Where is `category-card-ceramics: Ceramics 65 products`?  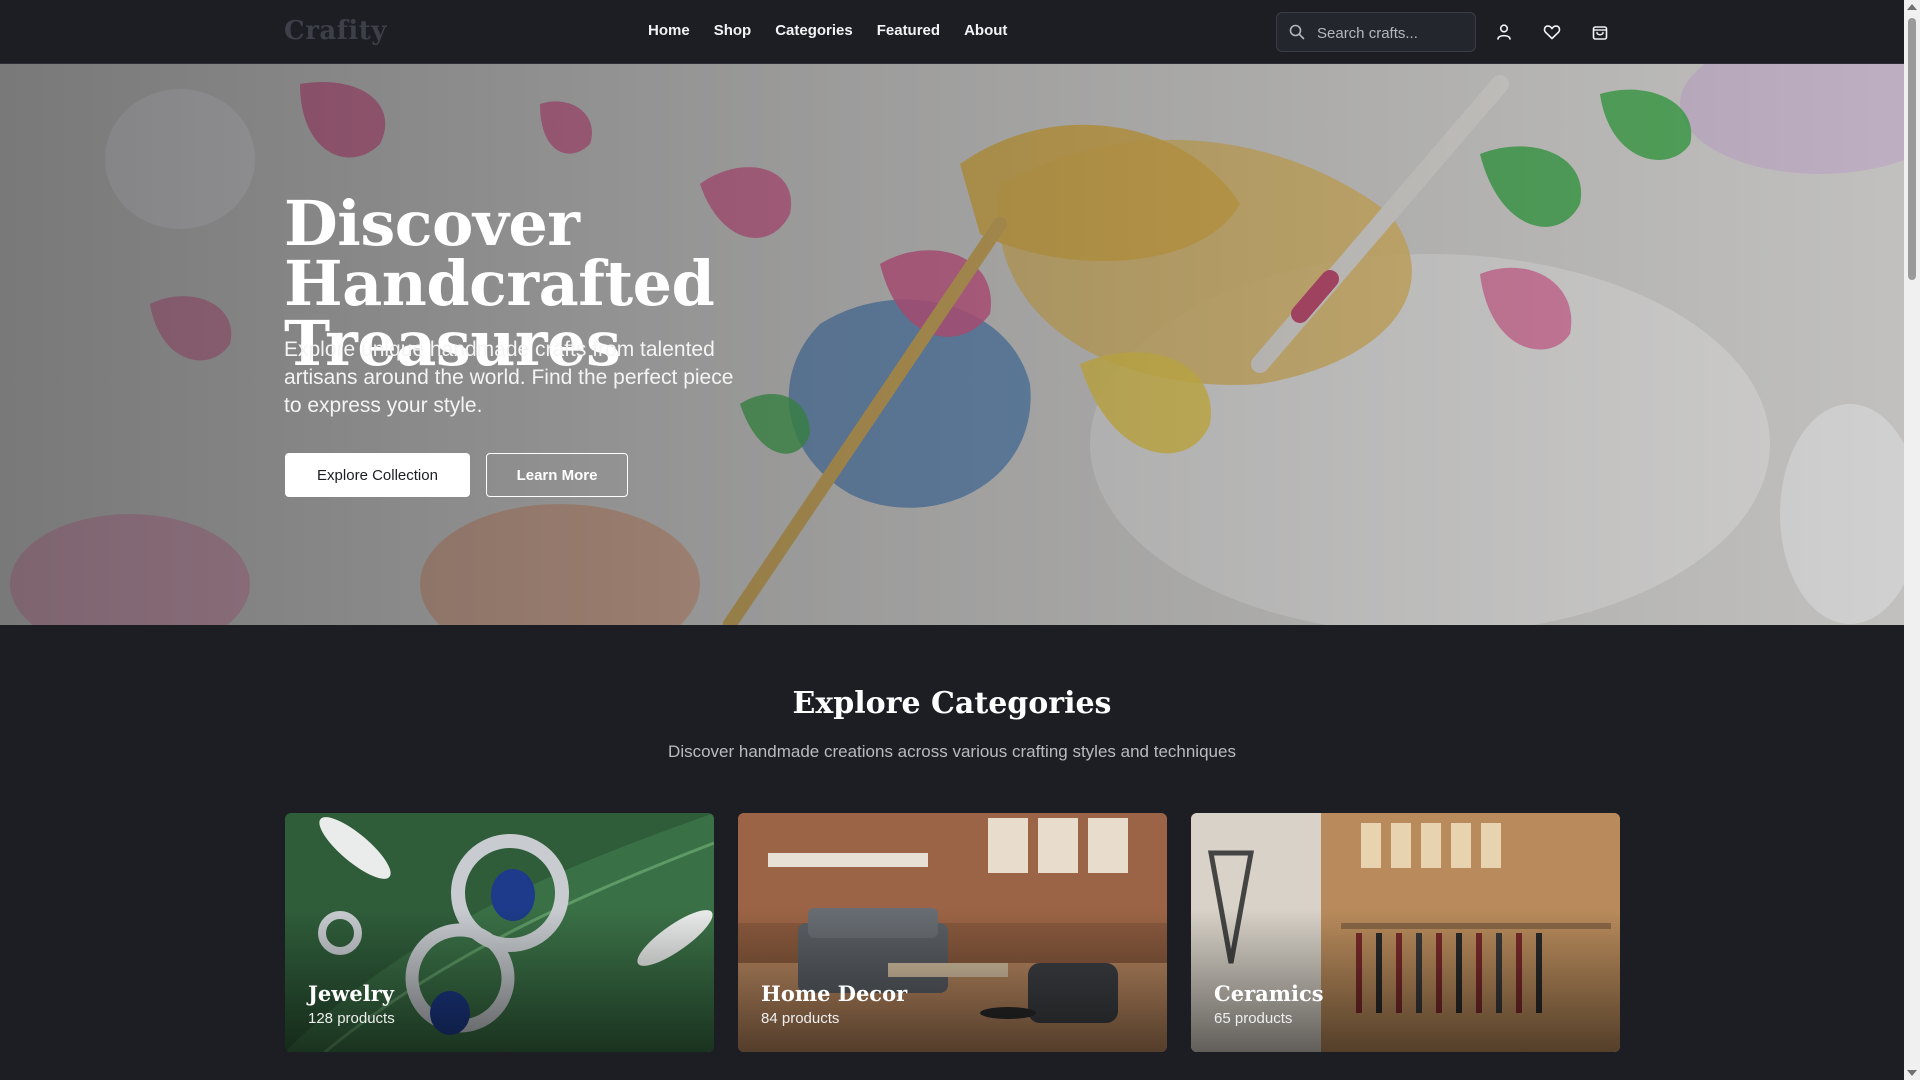 category-card-ceramics: Ceramics 65 products is located at coordinates (1405, 932).